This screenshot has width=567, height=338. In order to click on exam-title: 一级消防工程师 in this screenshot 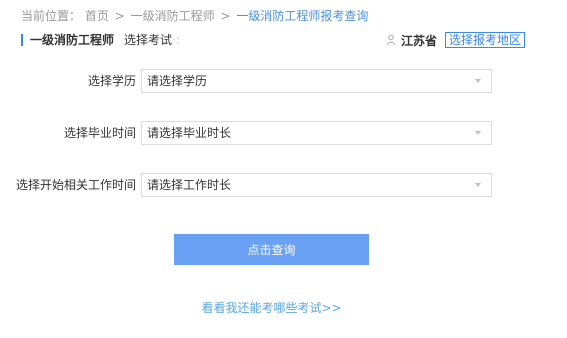, I will do `click(72, 40)`.